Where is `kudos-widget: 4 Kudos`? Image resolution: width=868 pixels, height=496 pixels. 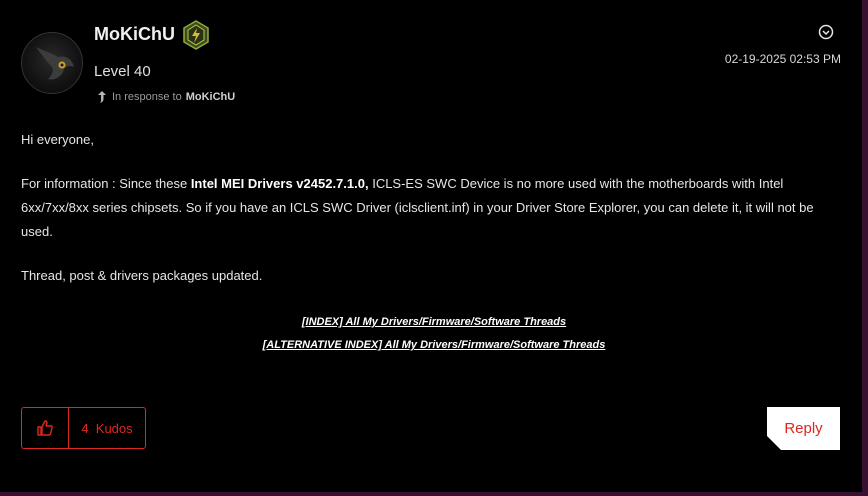
kudos-widget: 4 Kudos is located at coordinates (83, 428).